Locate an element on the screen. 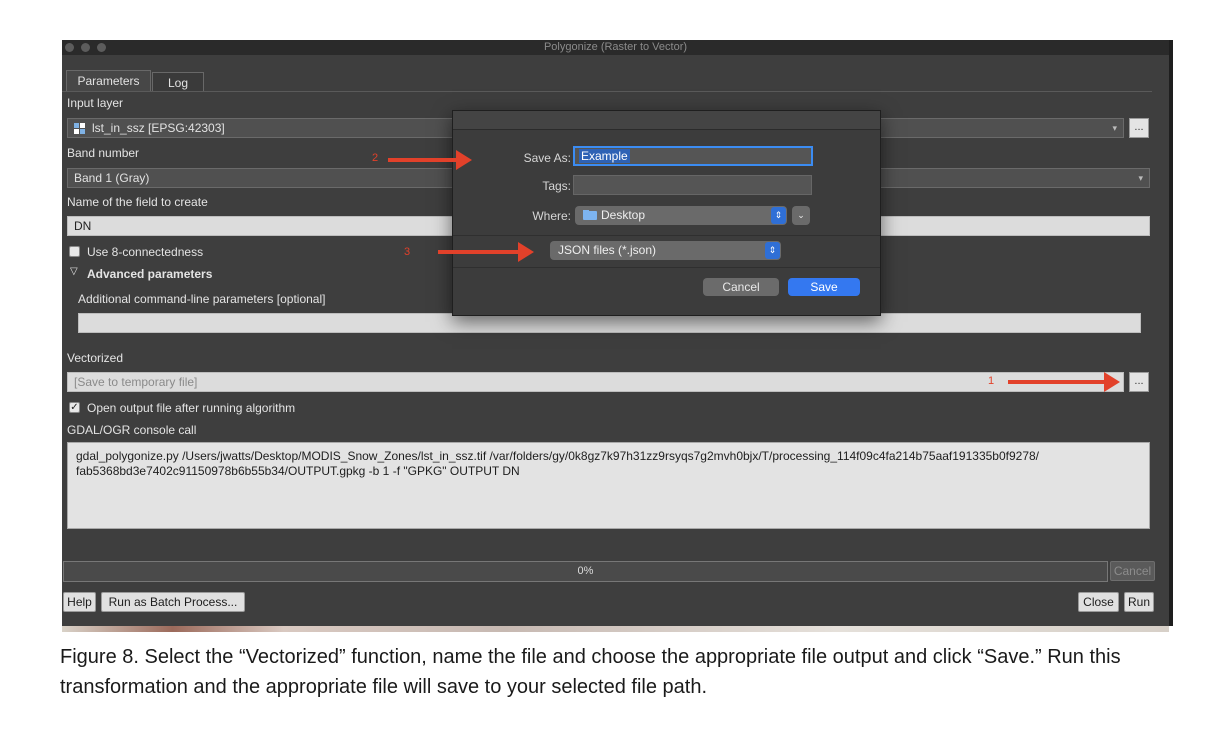 Image resolution: width=1222 pixels, height=733 pixels. annotation-number-2: 2 is located at coordinates (375, 158).